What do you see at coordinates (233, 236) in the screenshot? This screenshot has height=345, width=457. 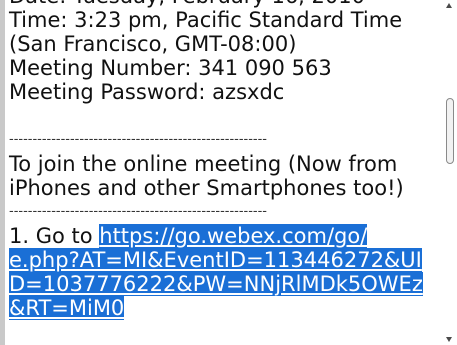 I see `meeting-link-part-1: https://go.webex.com/go/` at bounding box center [233, 236].